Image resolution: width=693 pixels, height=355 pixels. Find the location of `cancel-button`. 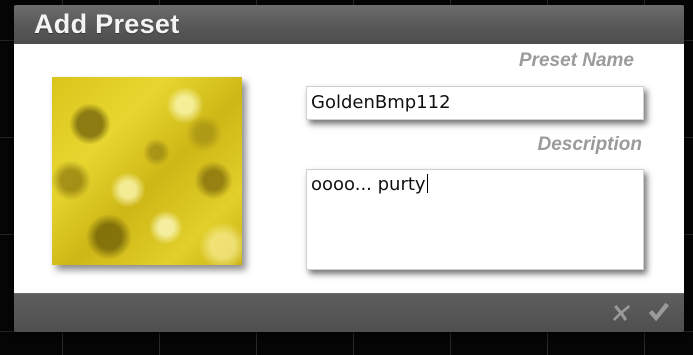

cancel-button is located at coordinates (620, 312).